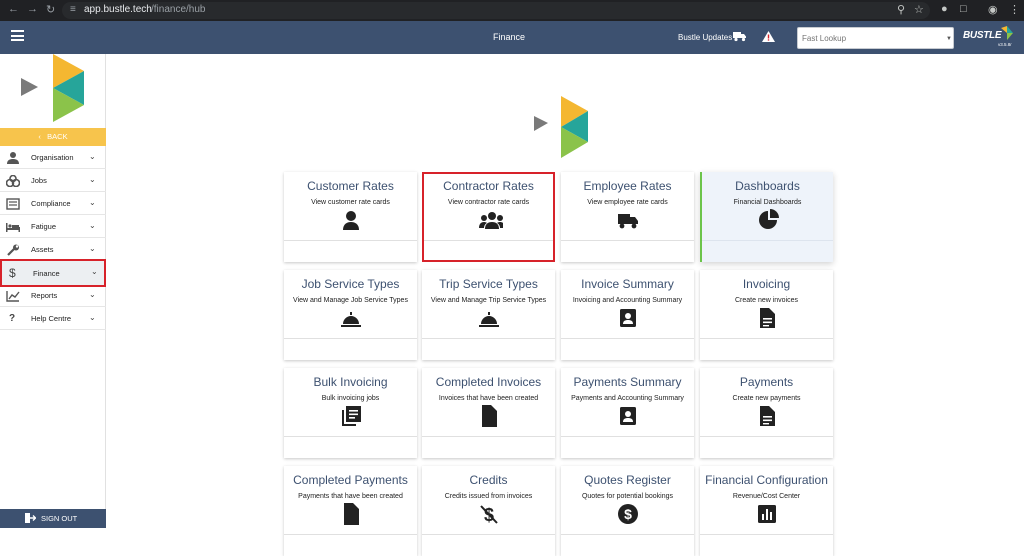 This screenshot has width=1024, height=556. Describe the element at coordinates (767, 202) in the screenshot. I see `tile-subtitle: Financial Dashboards` at that location.